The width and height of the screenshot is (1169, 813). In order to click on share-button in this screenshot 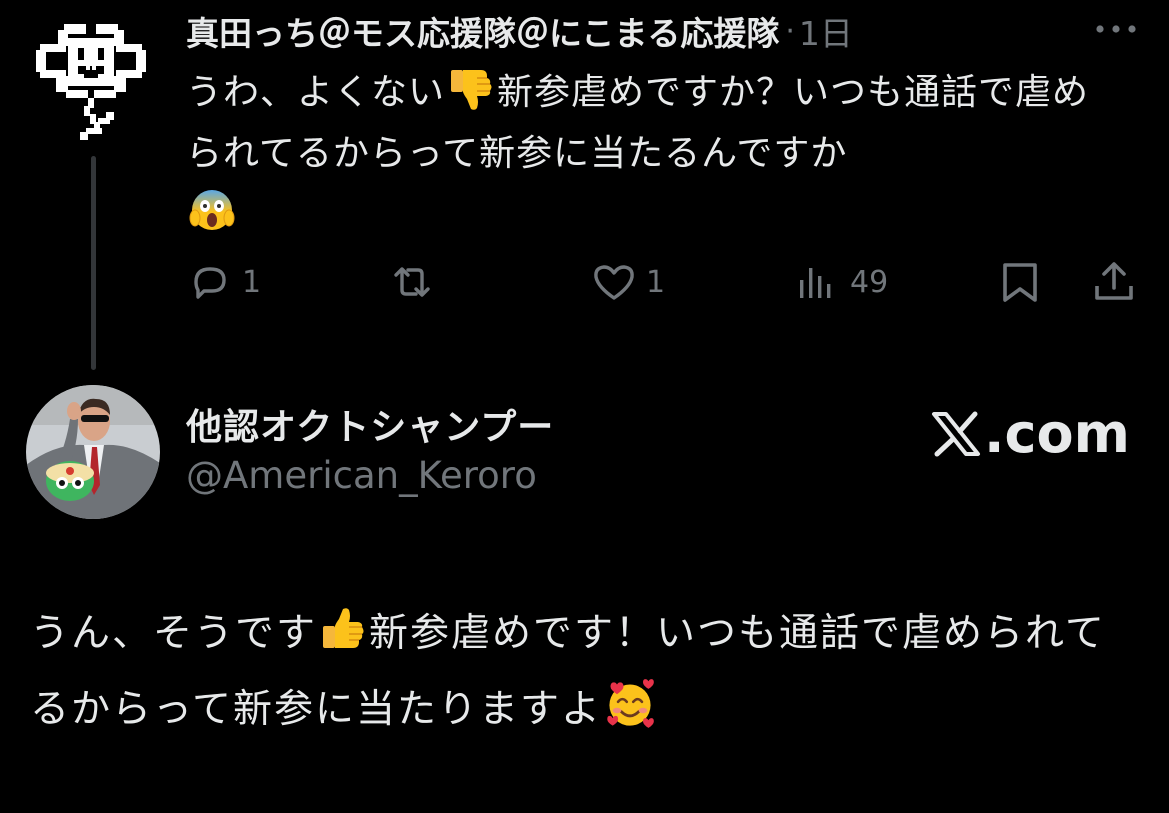, I will do `click(1114, 282)`.